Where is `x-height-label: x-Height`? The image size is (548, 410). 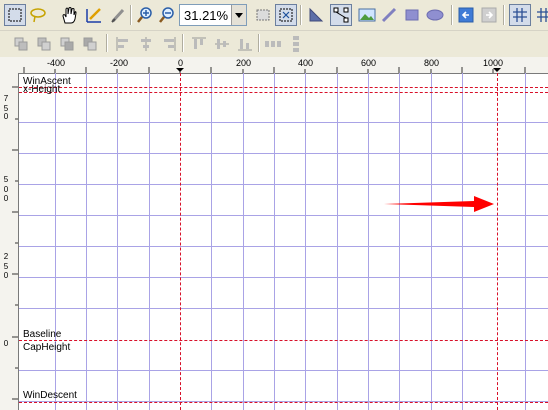 x-height-label: x-Height is located at coordinates (42, 89).